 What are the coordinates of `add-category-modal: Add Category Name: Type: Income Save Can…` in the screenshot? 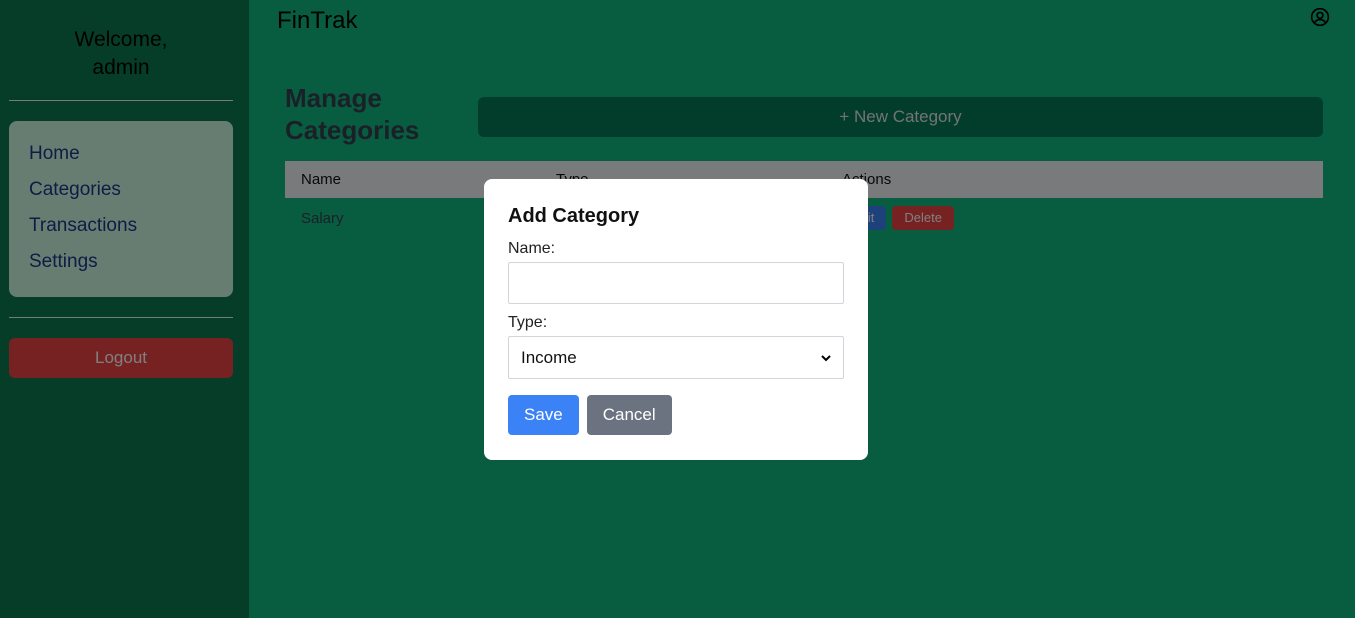 It's located at (676, 319).